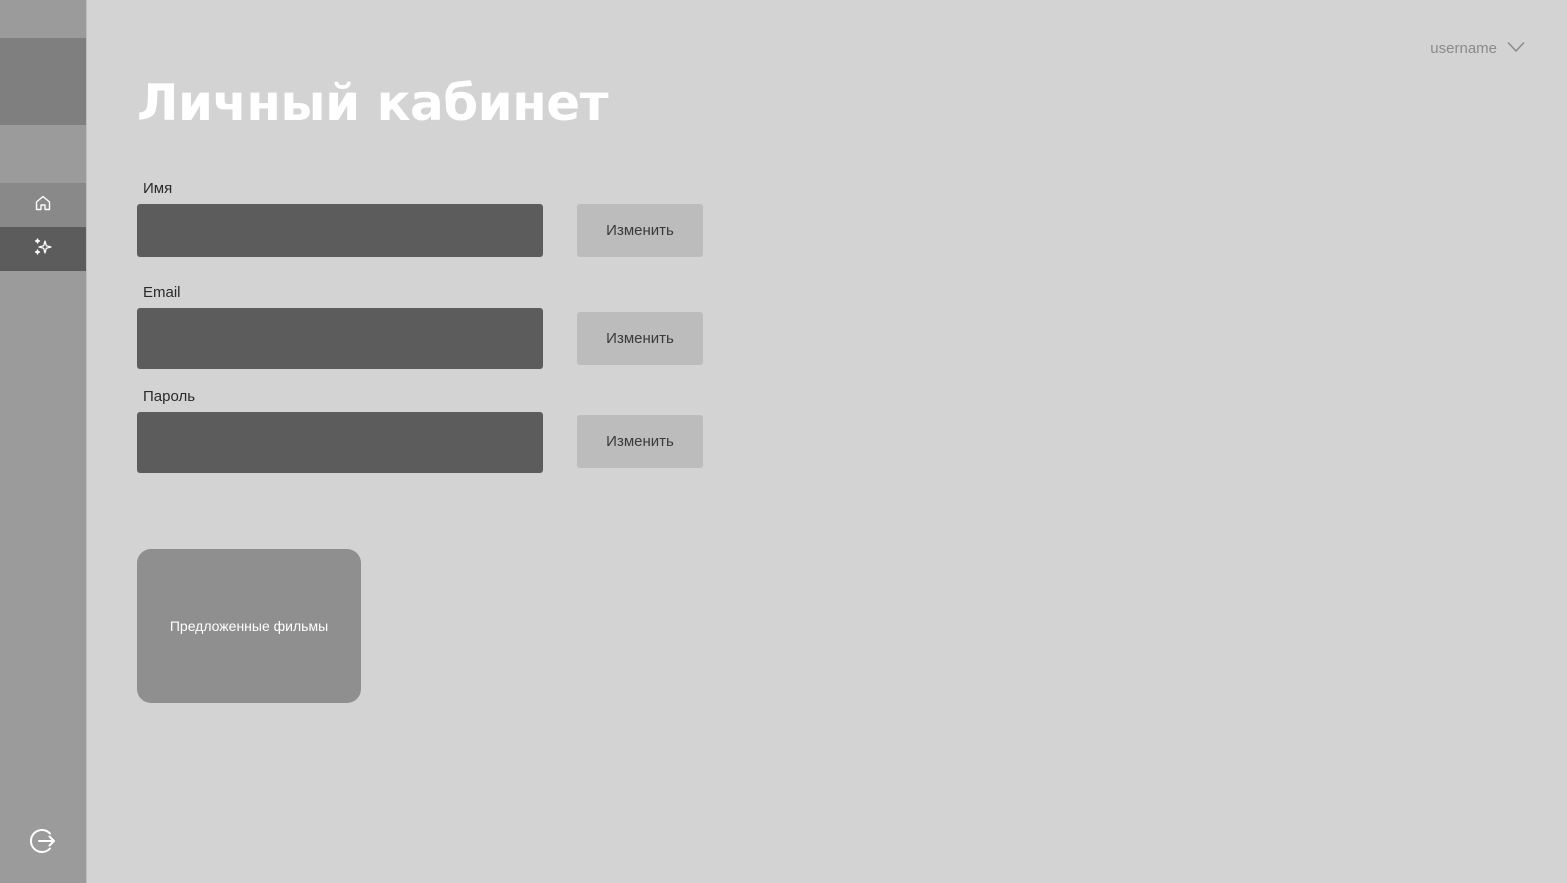 The image size is (1567, 883). I want to click on sidebar-item-recommendations, so click(43, 249).